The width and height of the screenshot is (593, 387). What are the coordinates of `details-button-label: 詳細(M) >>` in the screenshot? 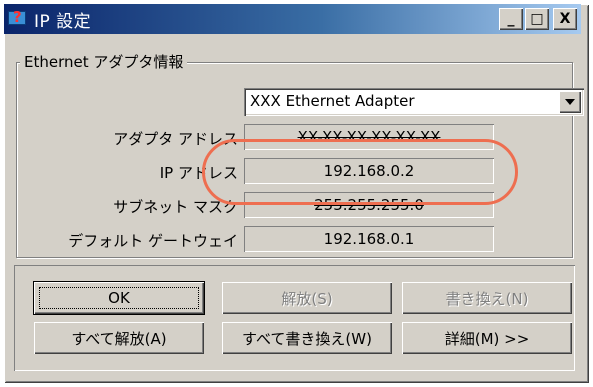 It's located at (487, 338).